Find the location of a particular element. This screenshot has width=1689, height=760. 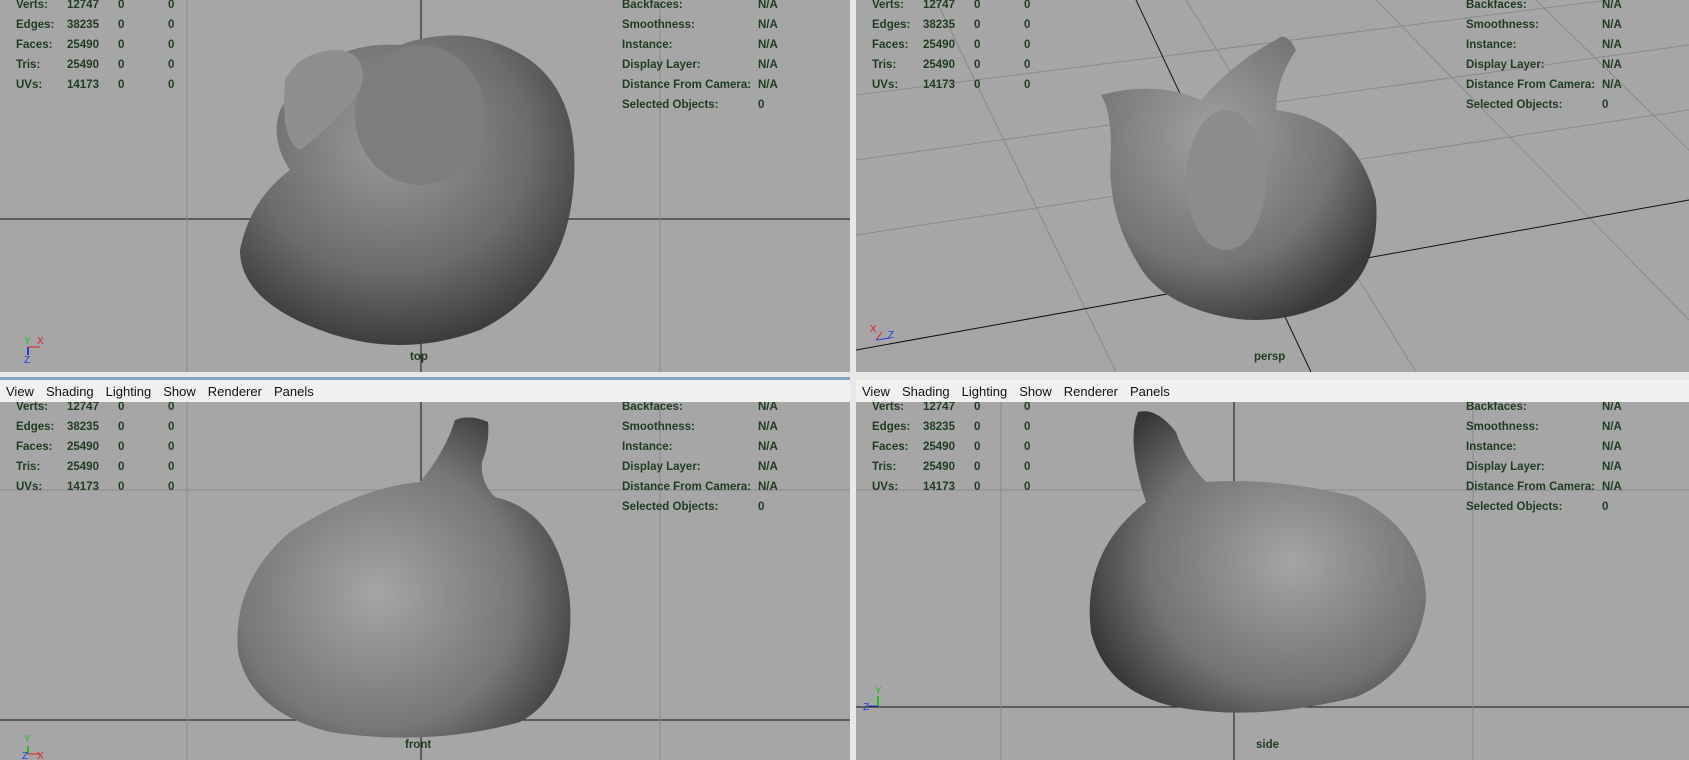

object-stat-row: Smoothness: N/A is located at coordinates (1544, 427).